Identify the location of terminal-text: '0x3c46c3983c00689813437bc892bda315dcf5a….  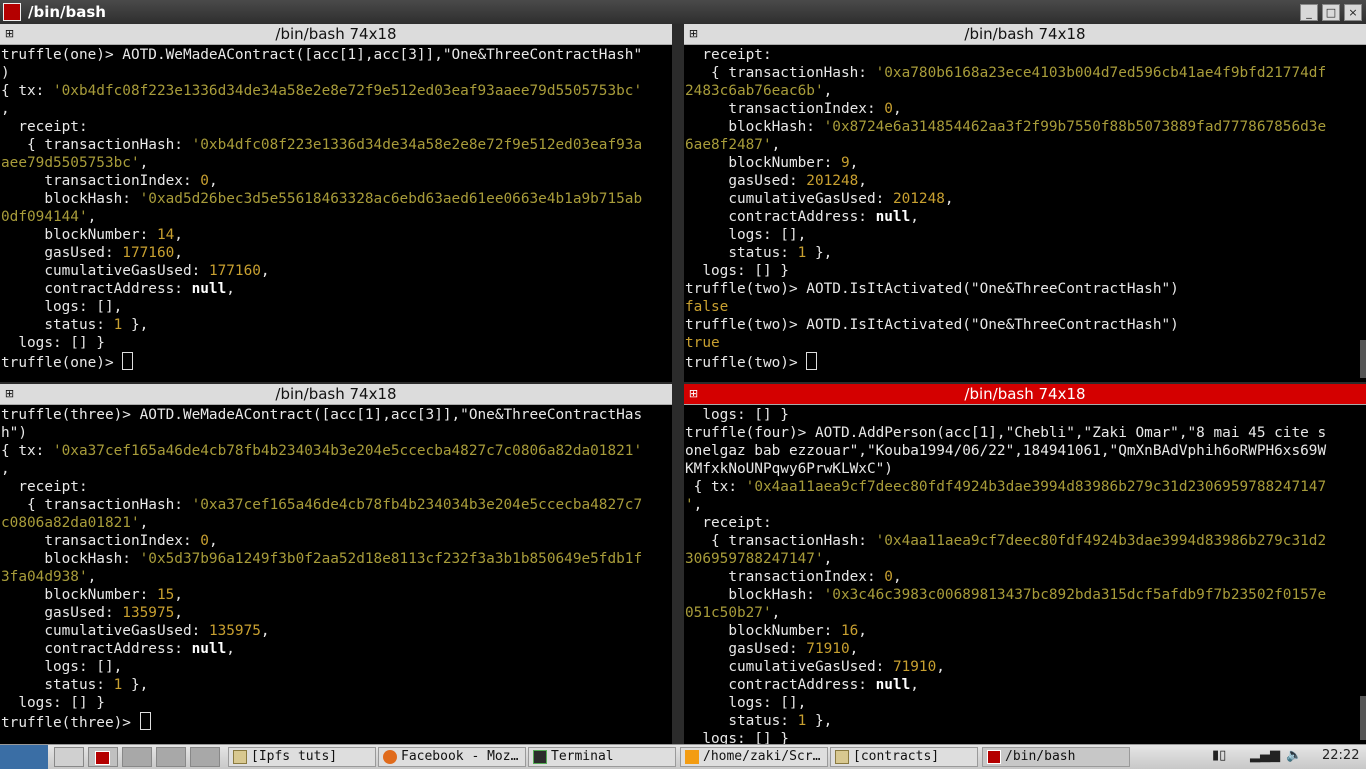
(1075, 595).